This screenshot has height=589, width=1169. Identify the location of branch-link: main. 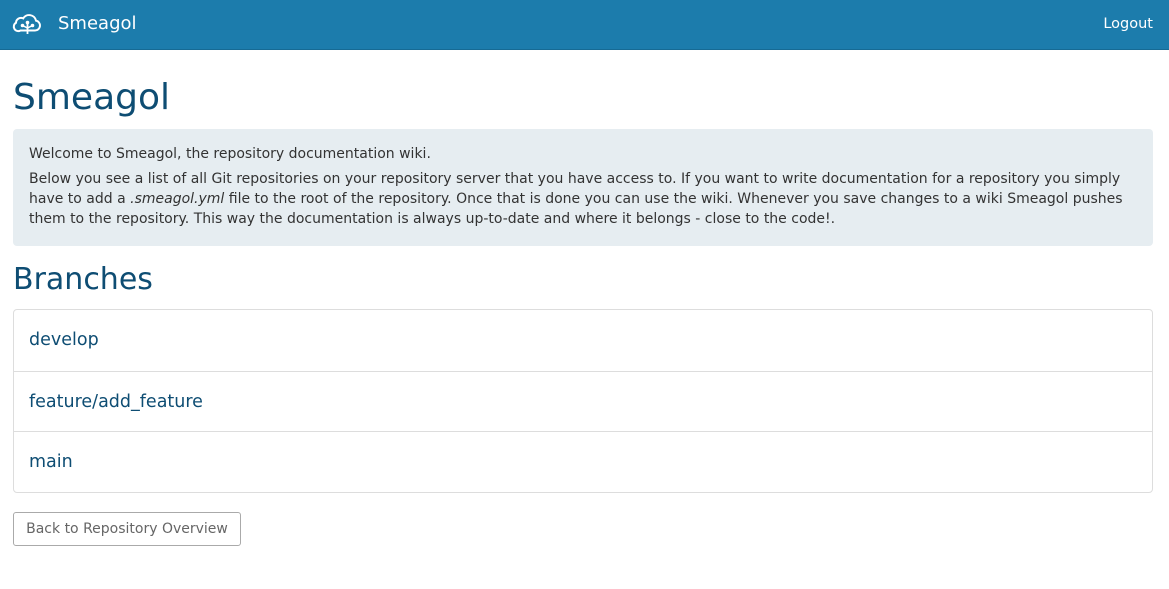
(51, 462).